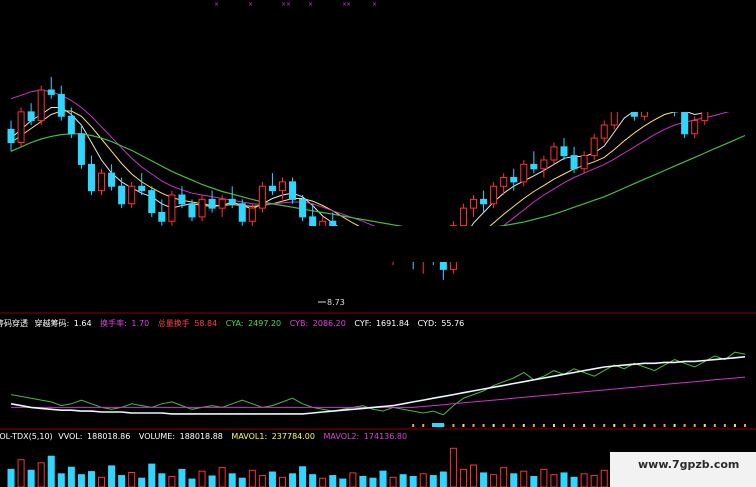  Describe the element at coordinates (113, 323) in the screenshot. I see `turnover-label: 换手率:` at that location.